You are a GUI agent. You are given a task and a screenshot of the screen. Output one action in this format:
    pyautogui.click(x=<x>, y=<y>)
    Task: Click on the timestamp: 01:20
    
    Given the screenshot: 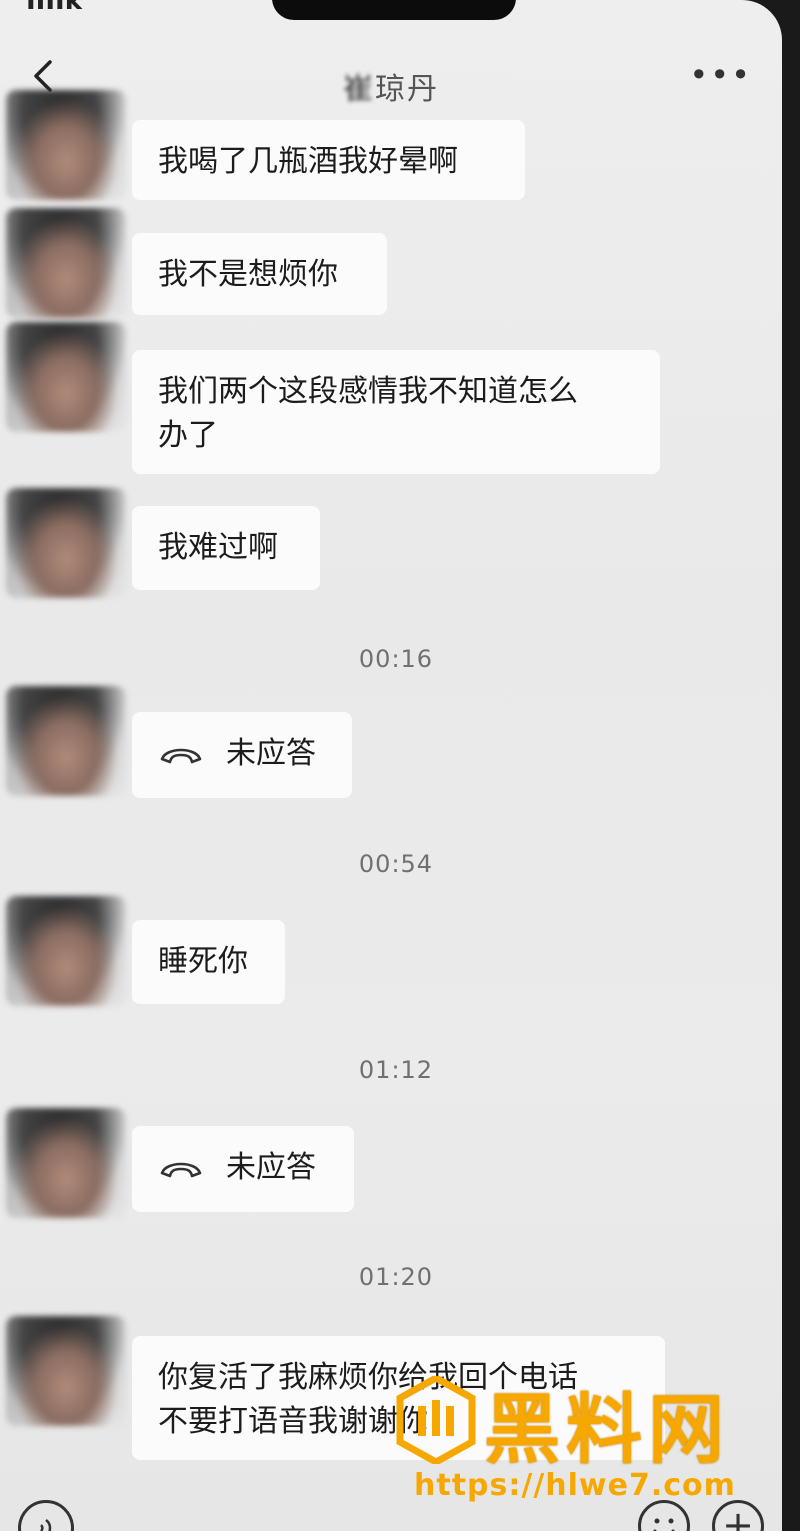 What is the action you would take?
    pyautogui.click(x=396, y=1277)
    